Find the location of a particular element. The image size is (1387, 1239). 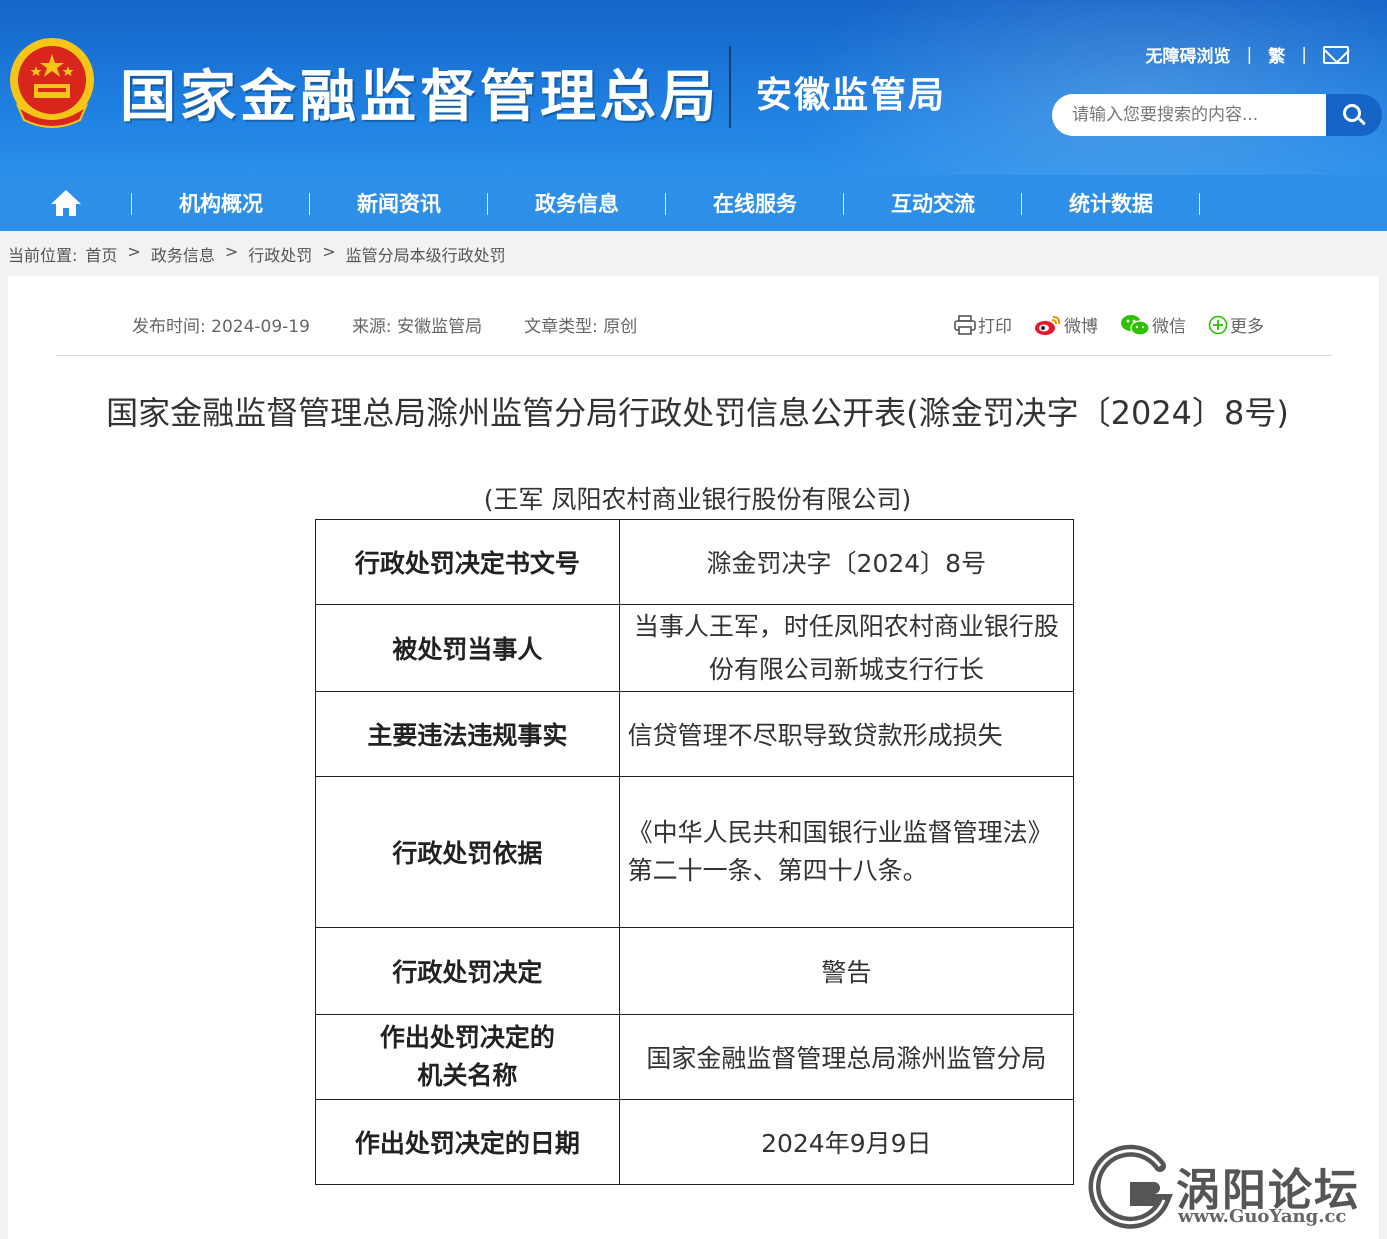

row-value: 滁金罚决字〔2024〕8号 is located at coordinates (846, 562).